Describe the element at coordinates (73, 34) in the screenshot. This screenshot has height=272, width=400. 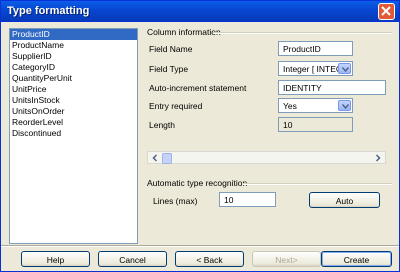
I see `field-list-item: ProductID` at that location.